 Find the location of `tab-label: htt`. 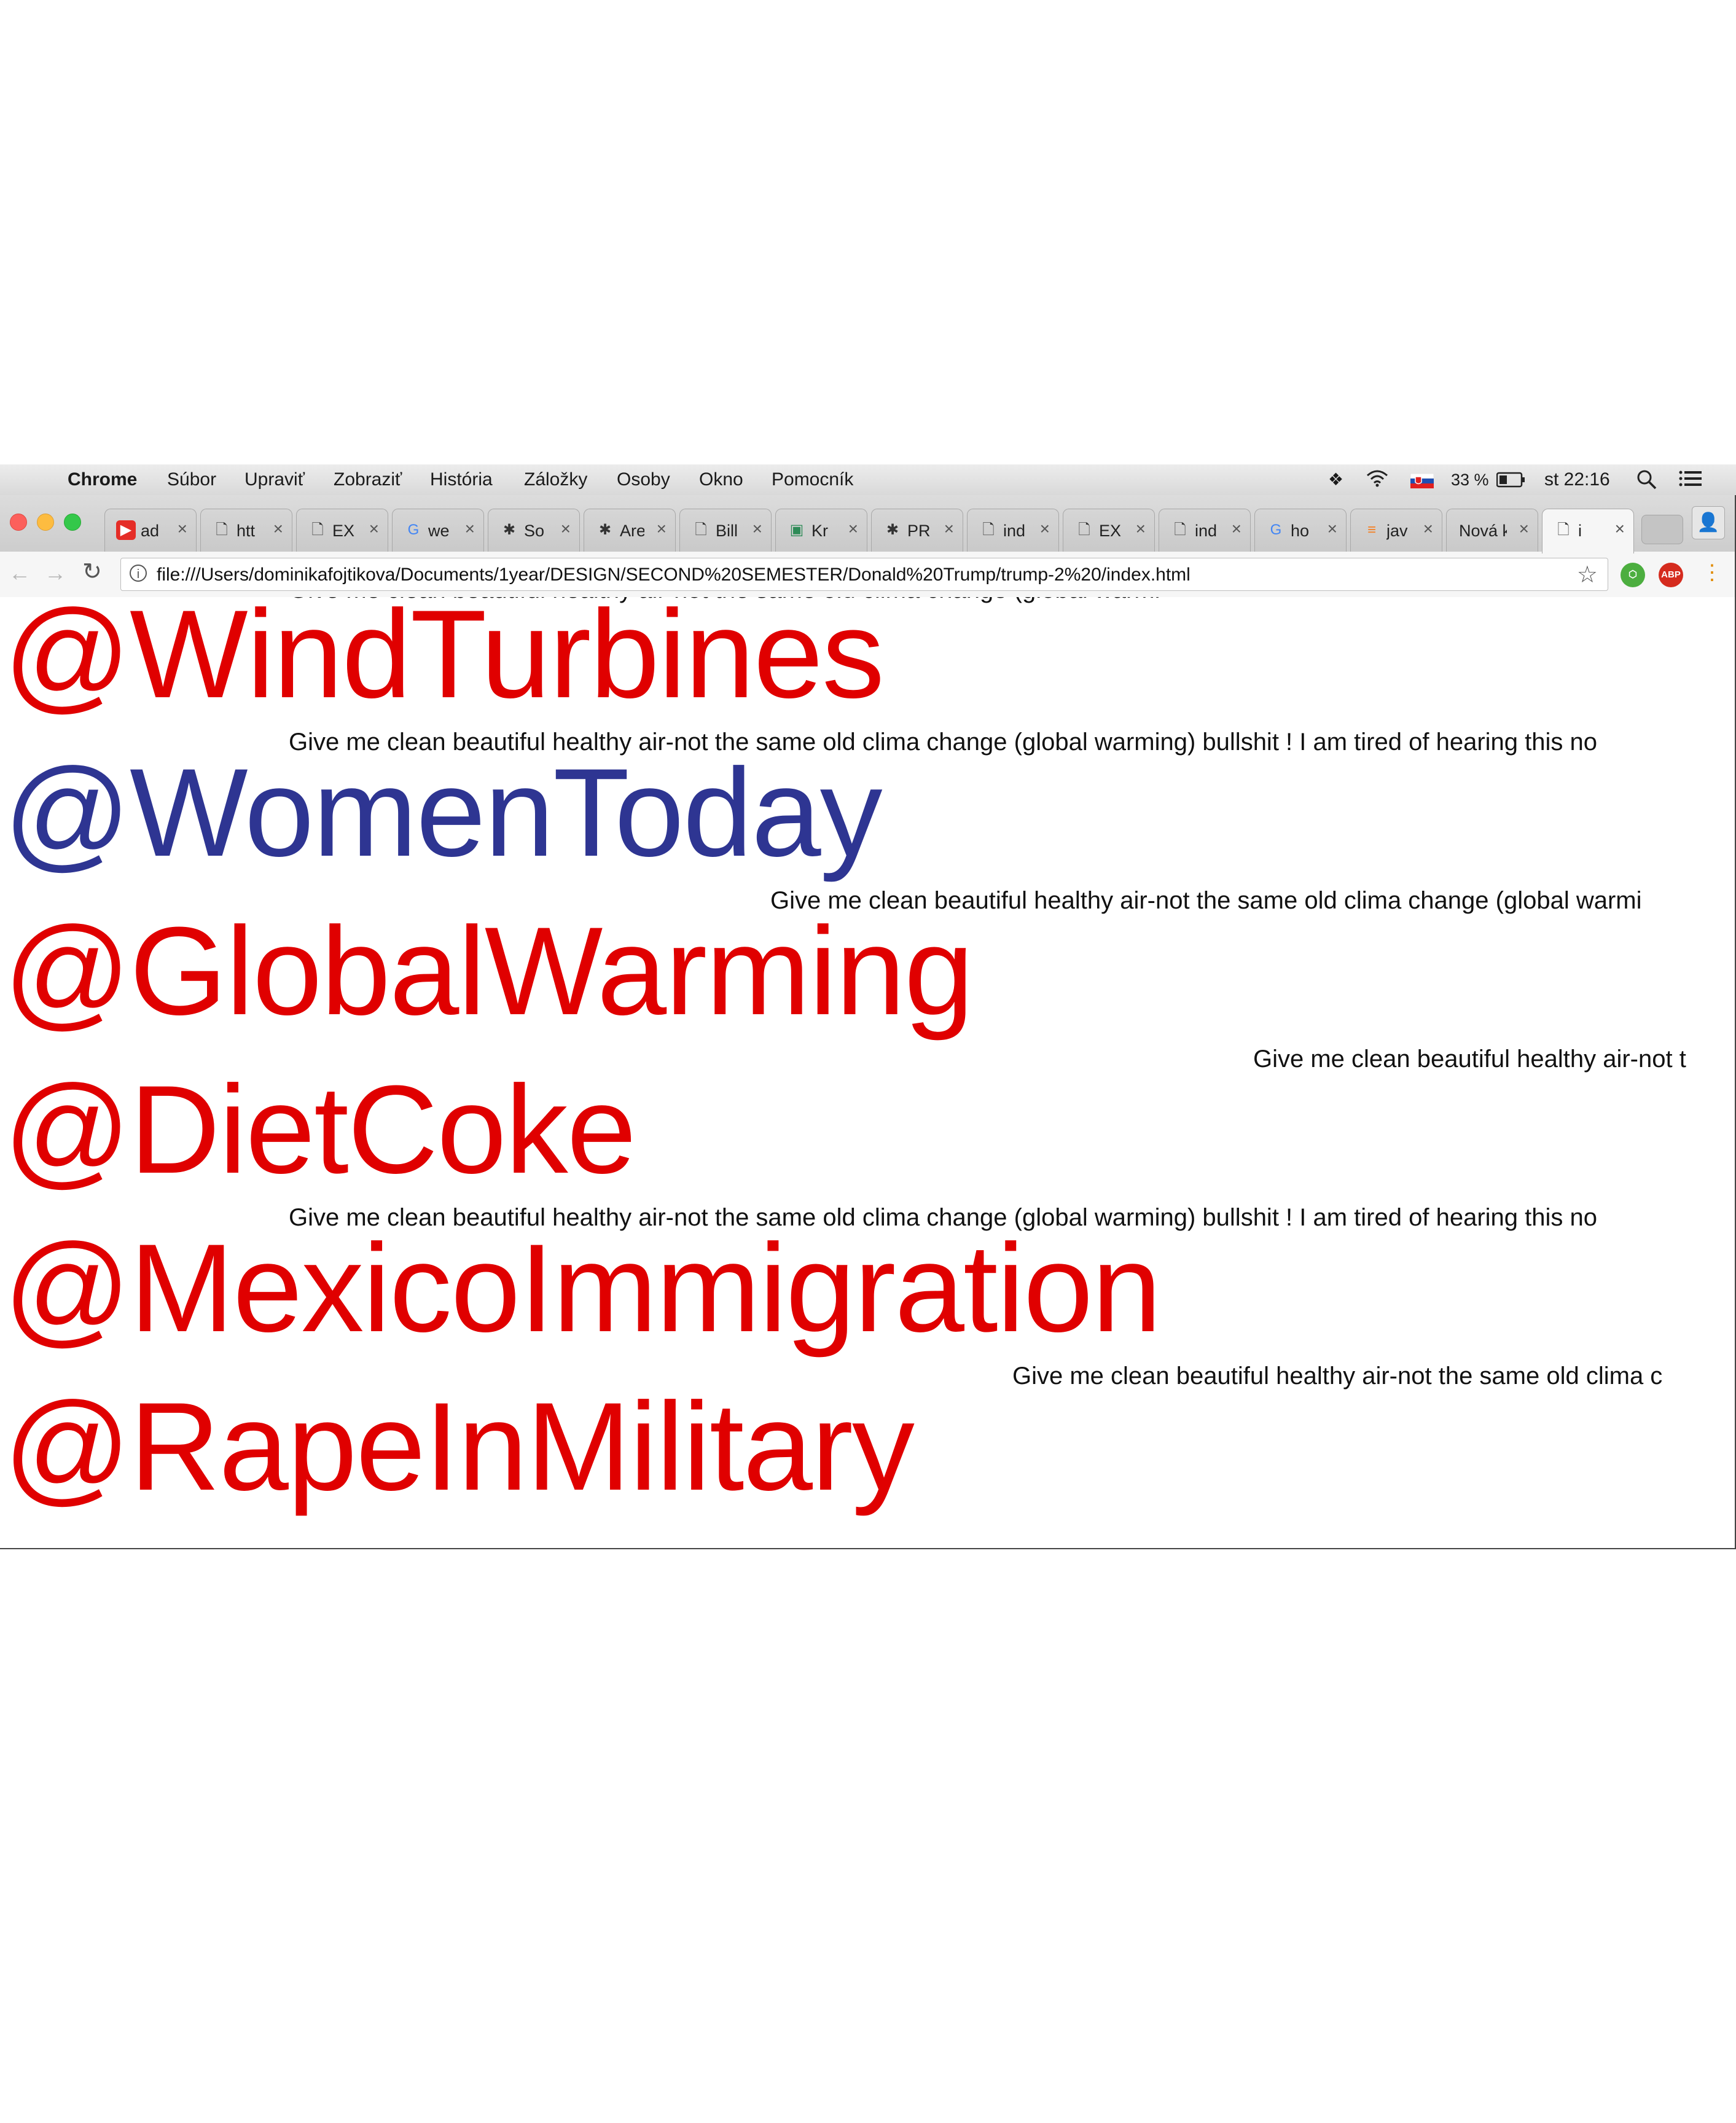

tab-label: htt is located at coordinates (247, 531).